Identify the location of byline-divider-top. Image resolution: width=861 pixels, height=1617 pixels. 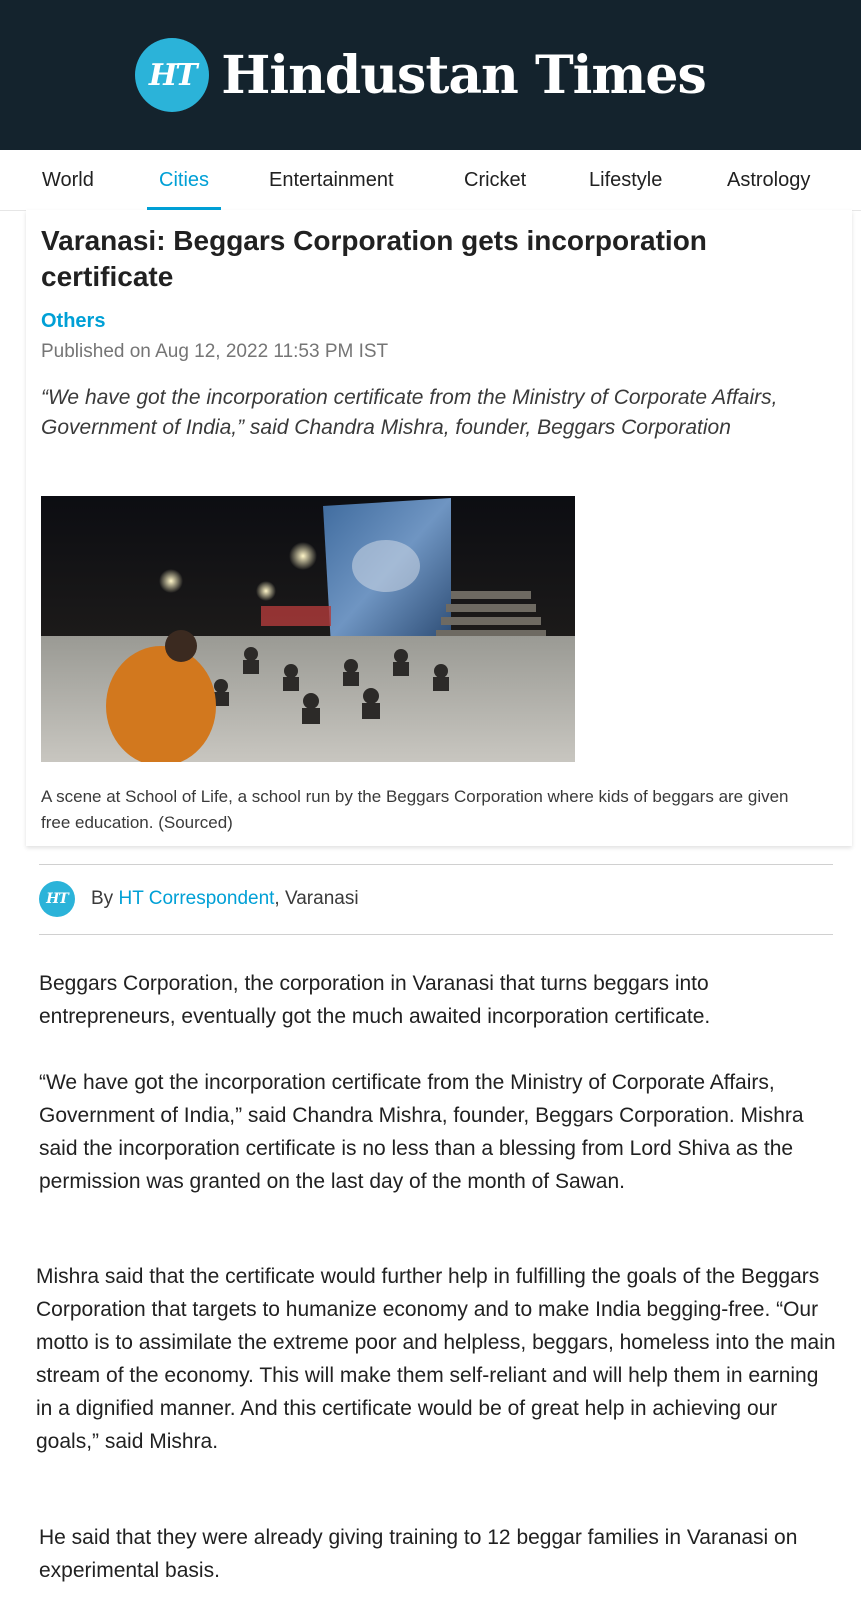
(436, 864).